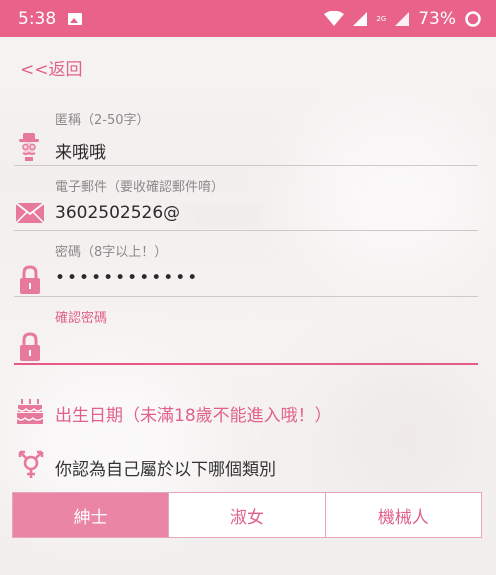 This screenshot has height=575, width=496. Describe the element at coordinates (437, 18) in the screenshot. I see `battery-percent: 73%` at that location.